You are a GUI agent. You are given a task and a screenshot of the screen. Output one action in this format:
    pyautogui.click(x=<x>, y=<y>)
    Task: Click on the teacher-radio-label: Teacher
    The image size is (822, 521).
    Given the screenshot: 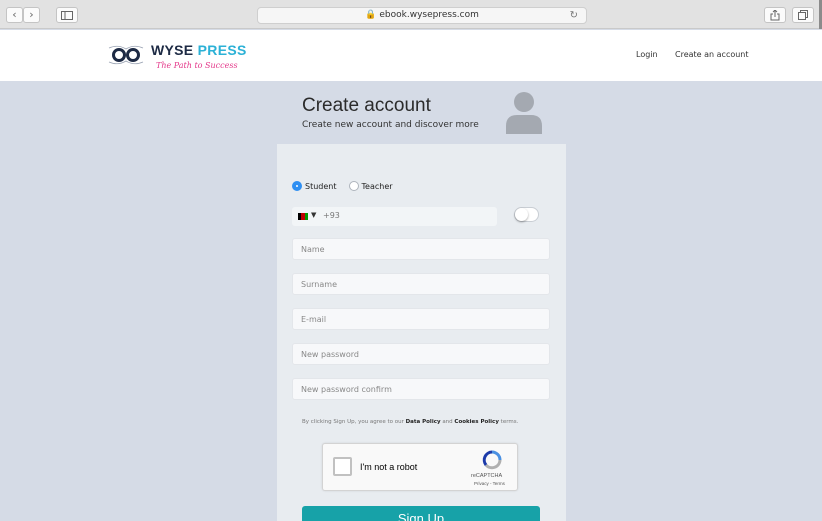 What is the action you would take?
    pyautogui.click(x=377, y=186)
    